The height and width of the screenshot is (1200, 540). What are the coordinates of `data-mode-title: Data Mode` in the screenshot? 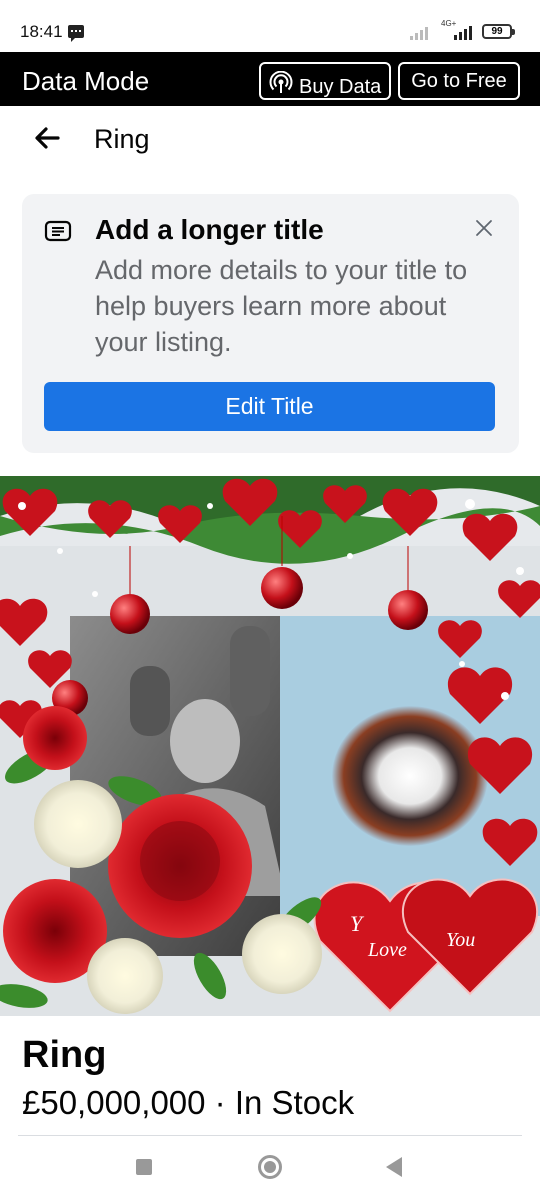 It's located at (86, 81).